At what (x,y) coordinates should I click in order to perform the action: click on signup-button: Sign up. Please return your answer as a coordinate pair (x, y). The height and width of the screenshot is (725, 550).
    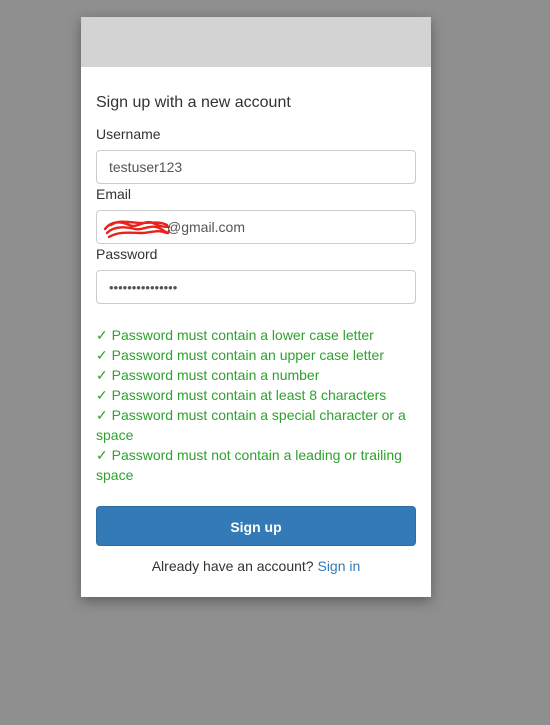
    Looking at the image, I should click on (256, 526).